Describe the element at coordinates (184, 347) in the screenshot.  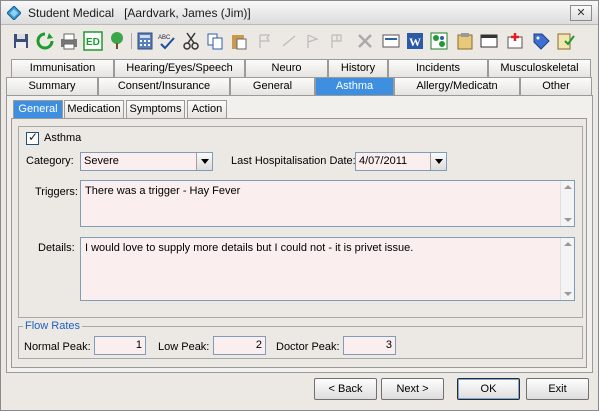
I see `low-peak-label: Low Peak:` at that location.